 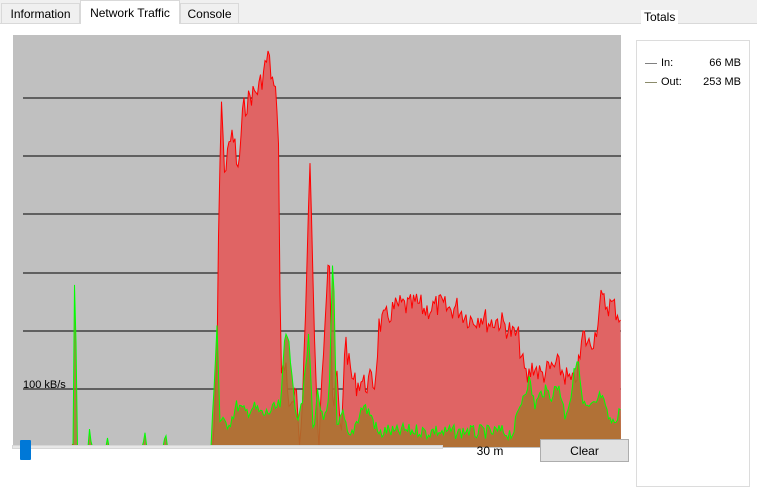 What do you see at coordinates (584, 450) in the screenshot?
I see `clear-button: Clear` at bounding box center [584, 450].